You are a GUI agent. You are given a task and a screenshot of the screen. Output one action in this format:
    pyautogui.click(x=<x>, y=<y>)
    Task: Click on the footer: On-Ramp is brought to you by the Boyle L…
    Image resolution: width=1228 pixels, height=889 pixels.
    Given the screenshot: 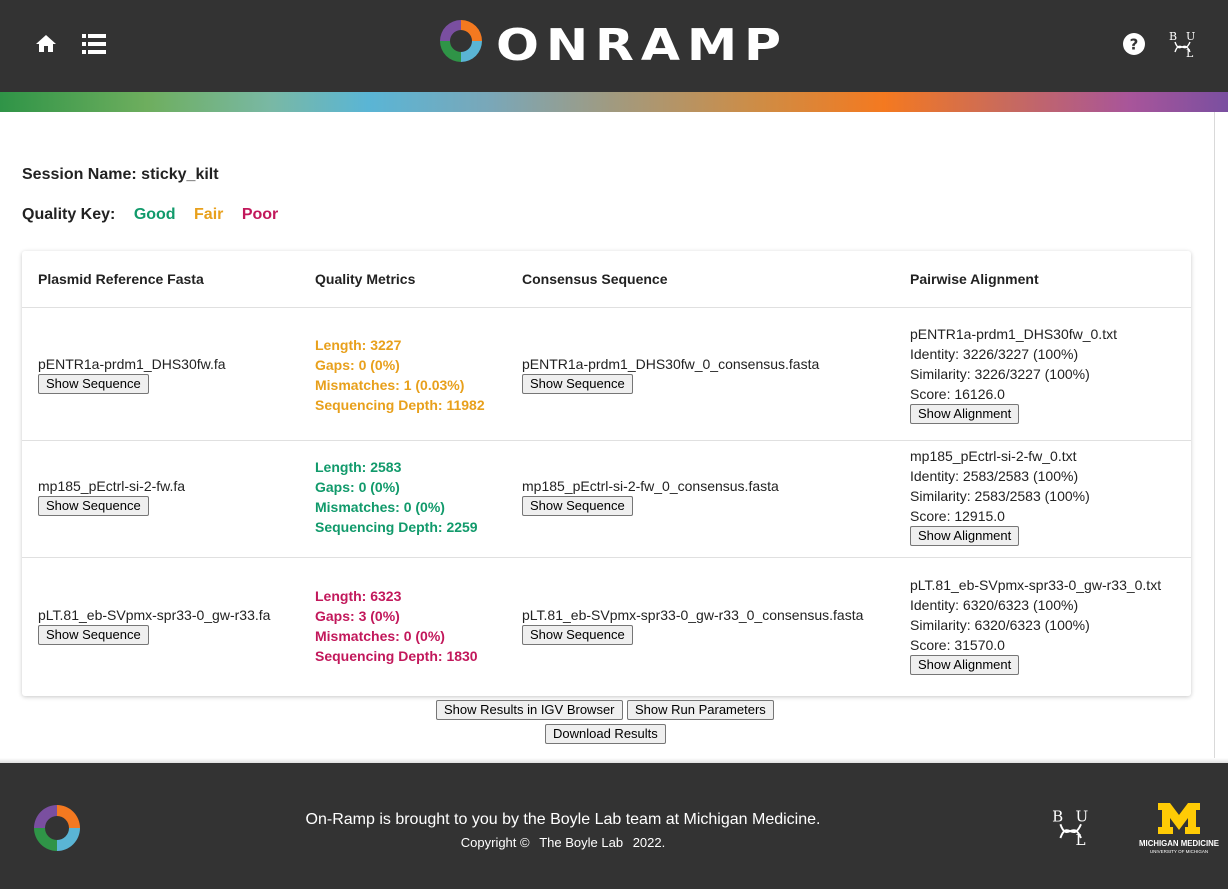 What is the action you would take?
    pyautogui.click(x=614, y=826)
    